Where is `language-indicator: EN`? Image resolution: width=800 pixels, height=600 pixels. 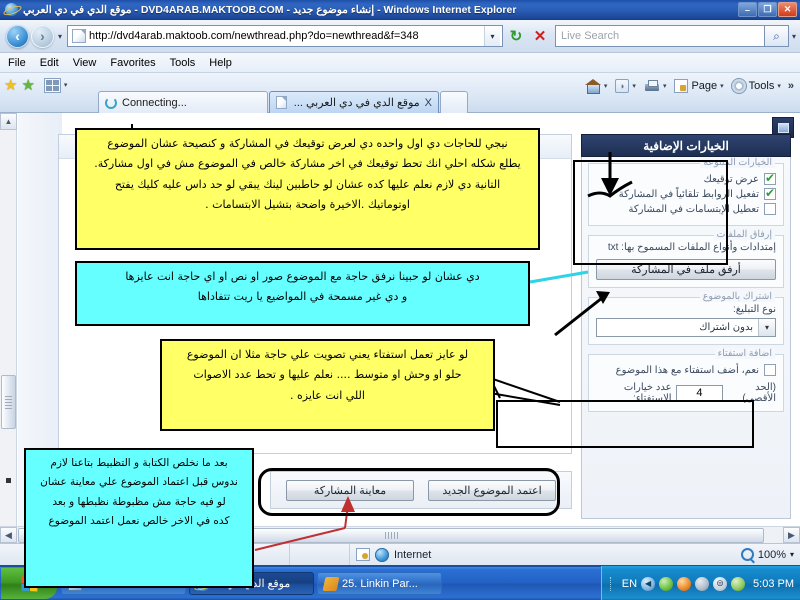
language-indicator: EN is located at coordinates (629, 584).